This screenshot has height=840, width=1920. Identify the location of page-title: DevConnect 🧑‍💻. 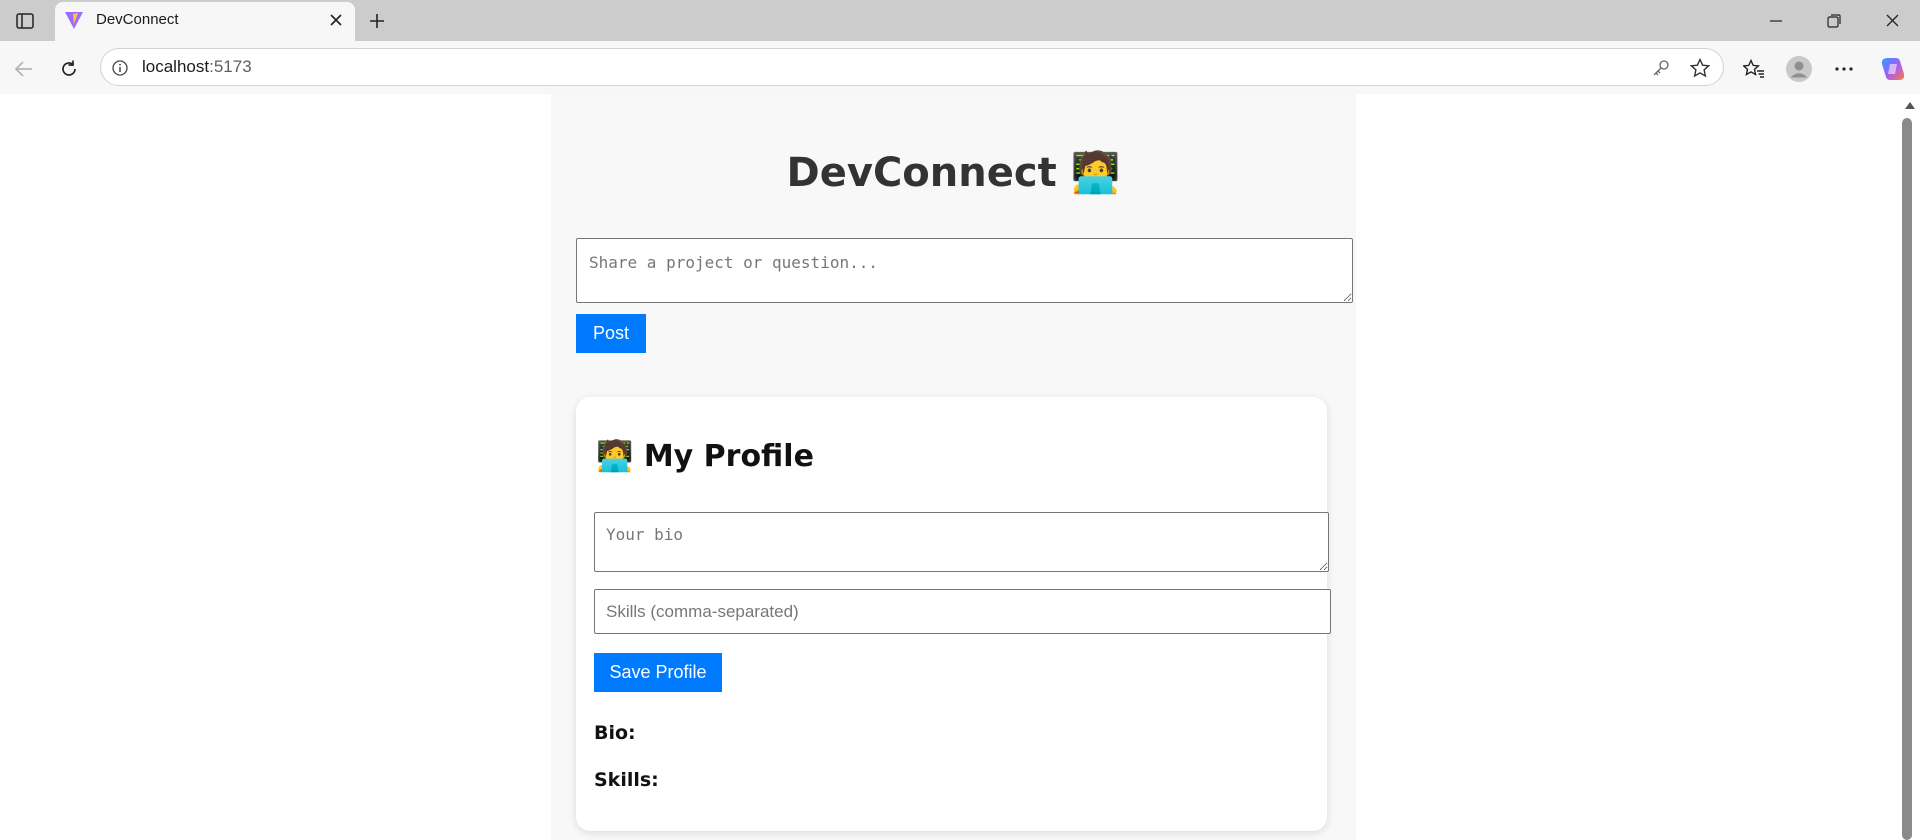
(953, 172).